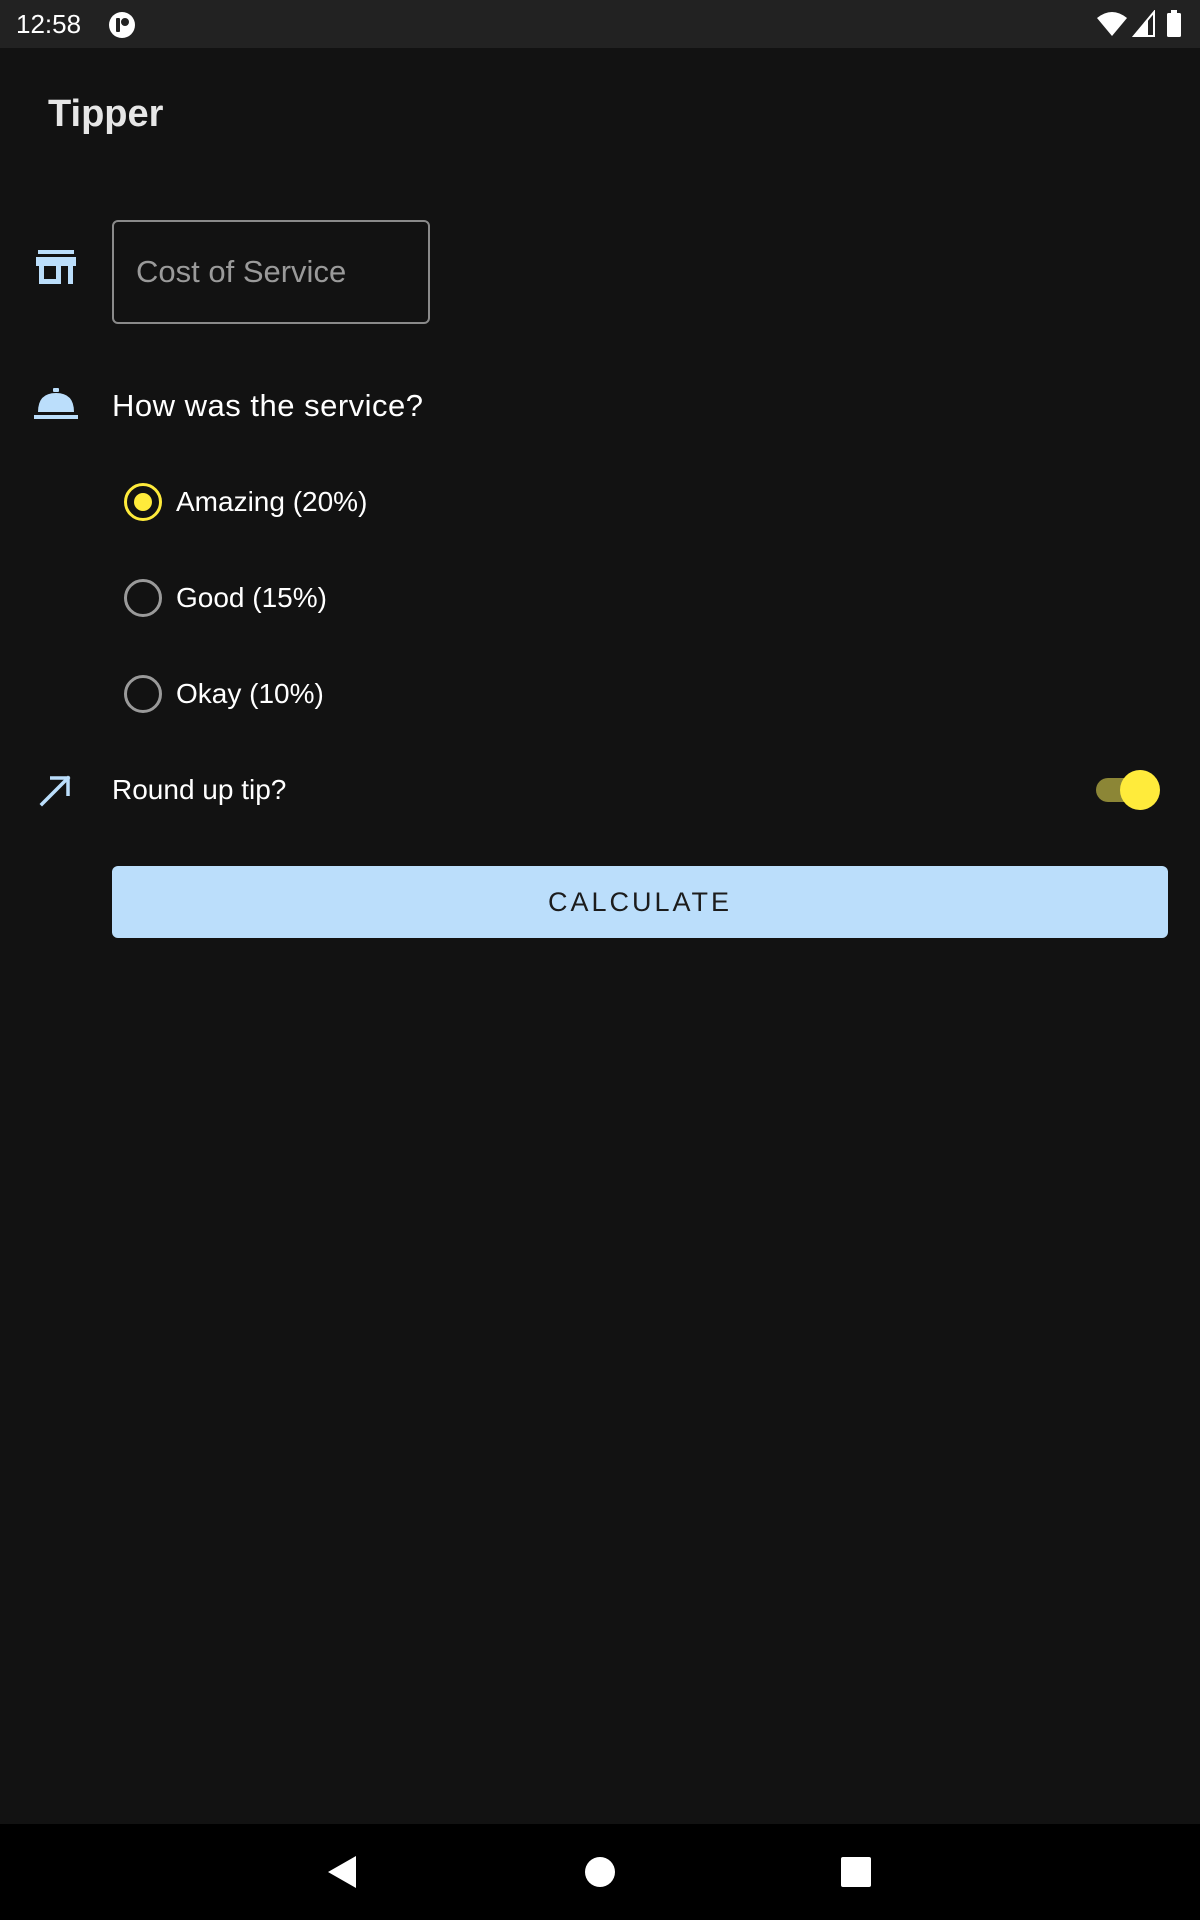 The width and height of the screenshot is (1200, 1920). What do you see at coordinates (55, 791) in the screenshot?
I see `arrow-up-right-icon` at bounding box center [55, 791].